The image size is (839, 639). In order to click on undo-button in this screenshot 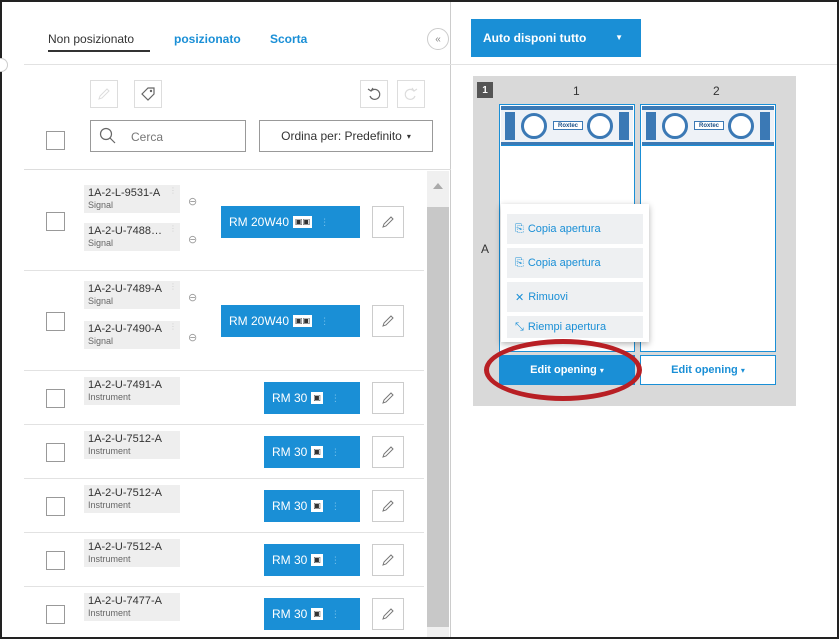, I will do `click(374, 94)`.